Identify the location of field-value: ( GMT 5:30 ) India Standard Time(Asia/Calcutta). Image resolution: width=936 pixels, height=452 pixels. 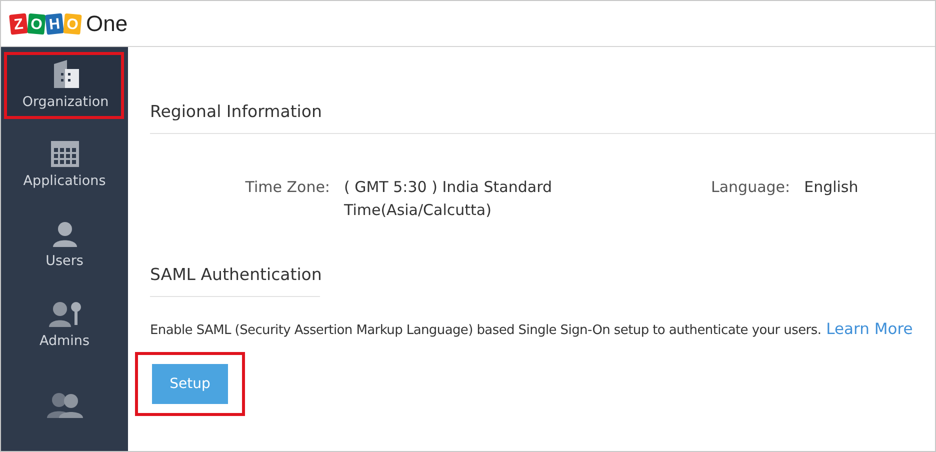
(449, 199).